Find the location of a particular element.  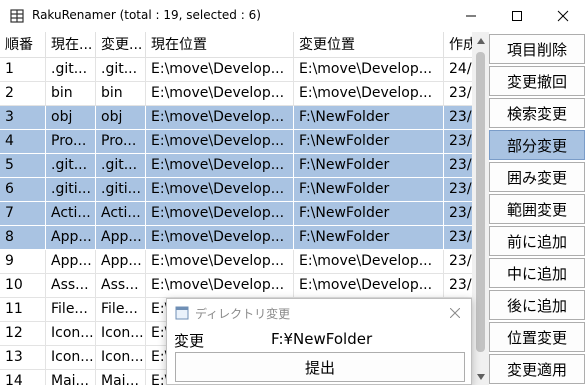

table-row: 3 obj obj E:\move\Develop... F:\NewFolder 23/ is located at coordinates (244, 118).